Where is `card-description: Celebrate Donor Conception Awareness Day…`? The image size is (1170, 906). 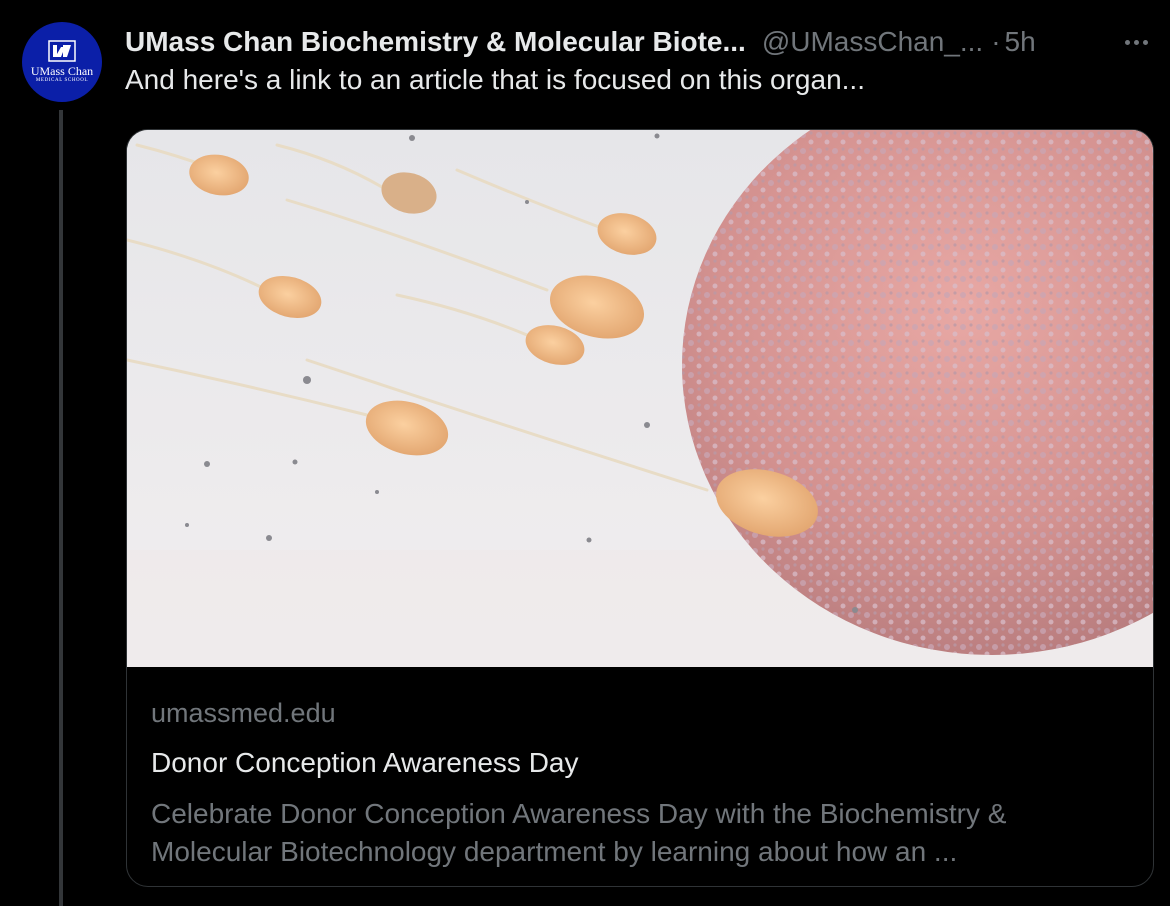 card-description: Celebrate Donor Conception Awareness Day… is located at coordinates (579, 832).